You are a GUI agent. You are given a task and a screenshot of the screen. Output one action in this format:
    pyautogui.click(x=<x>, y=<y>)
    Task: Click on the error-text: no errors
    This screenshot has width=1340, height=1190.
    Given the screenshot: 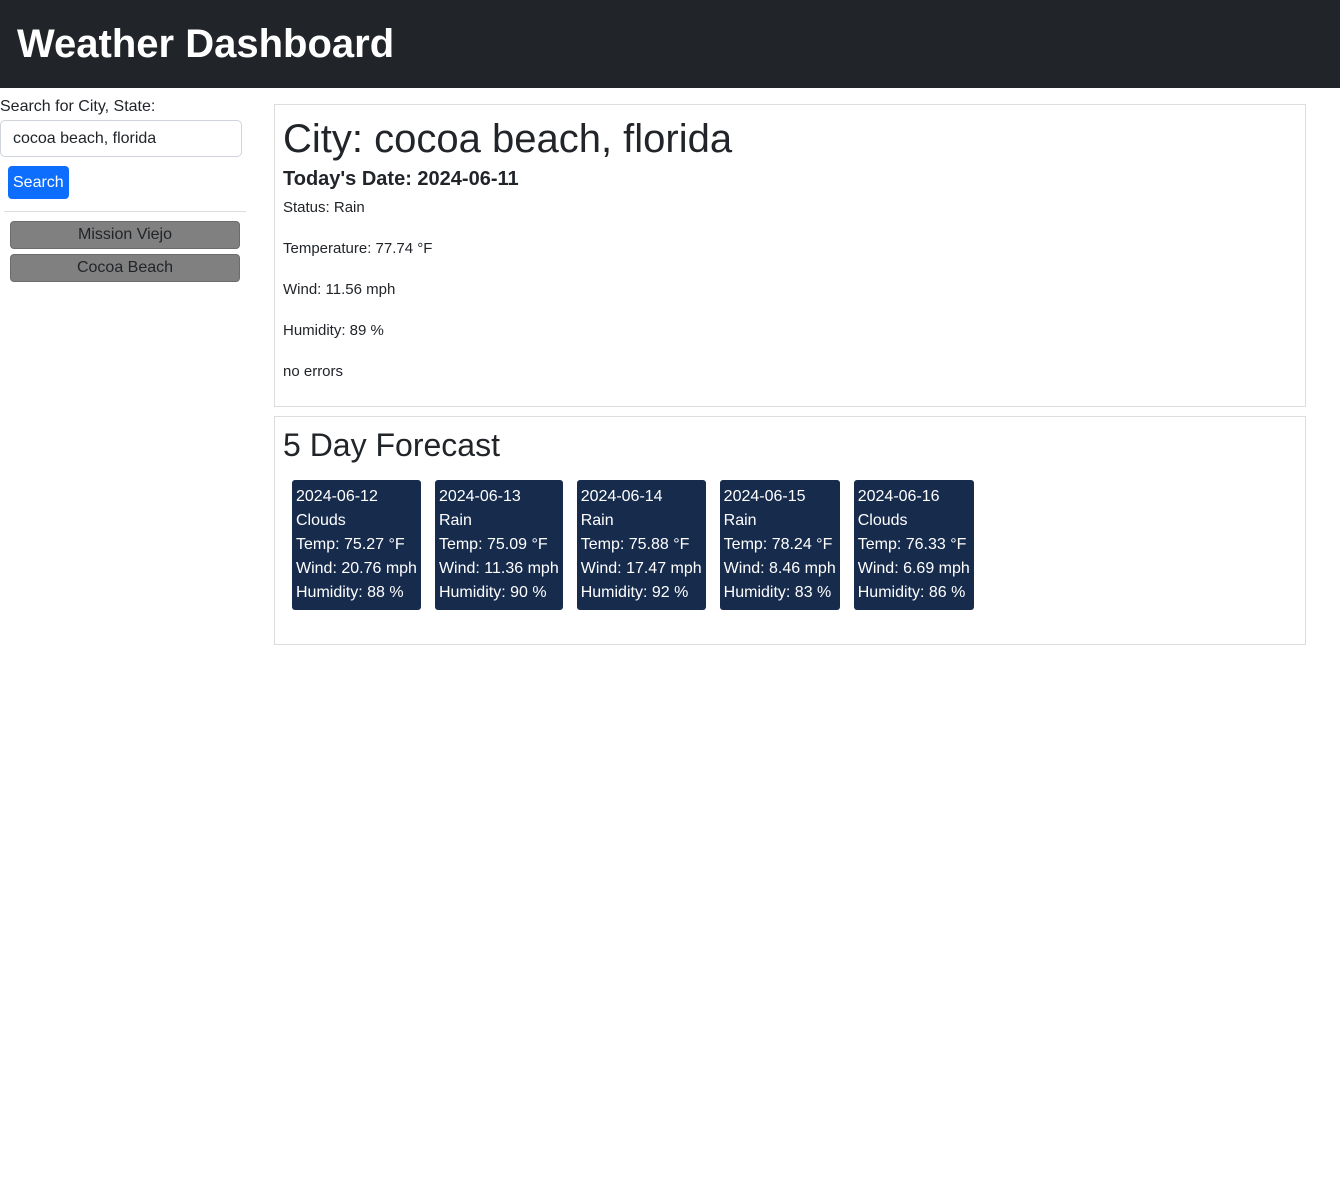 What is the action you would take?
    pyautogui.click(x=313, y=371)
    